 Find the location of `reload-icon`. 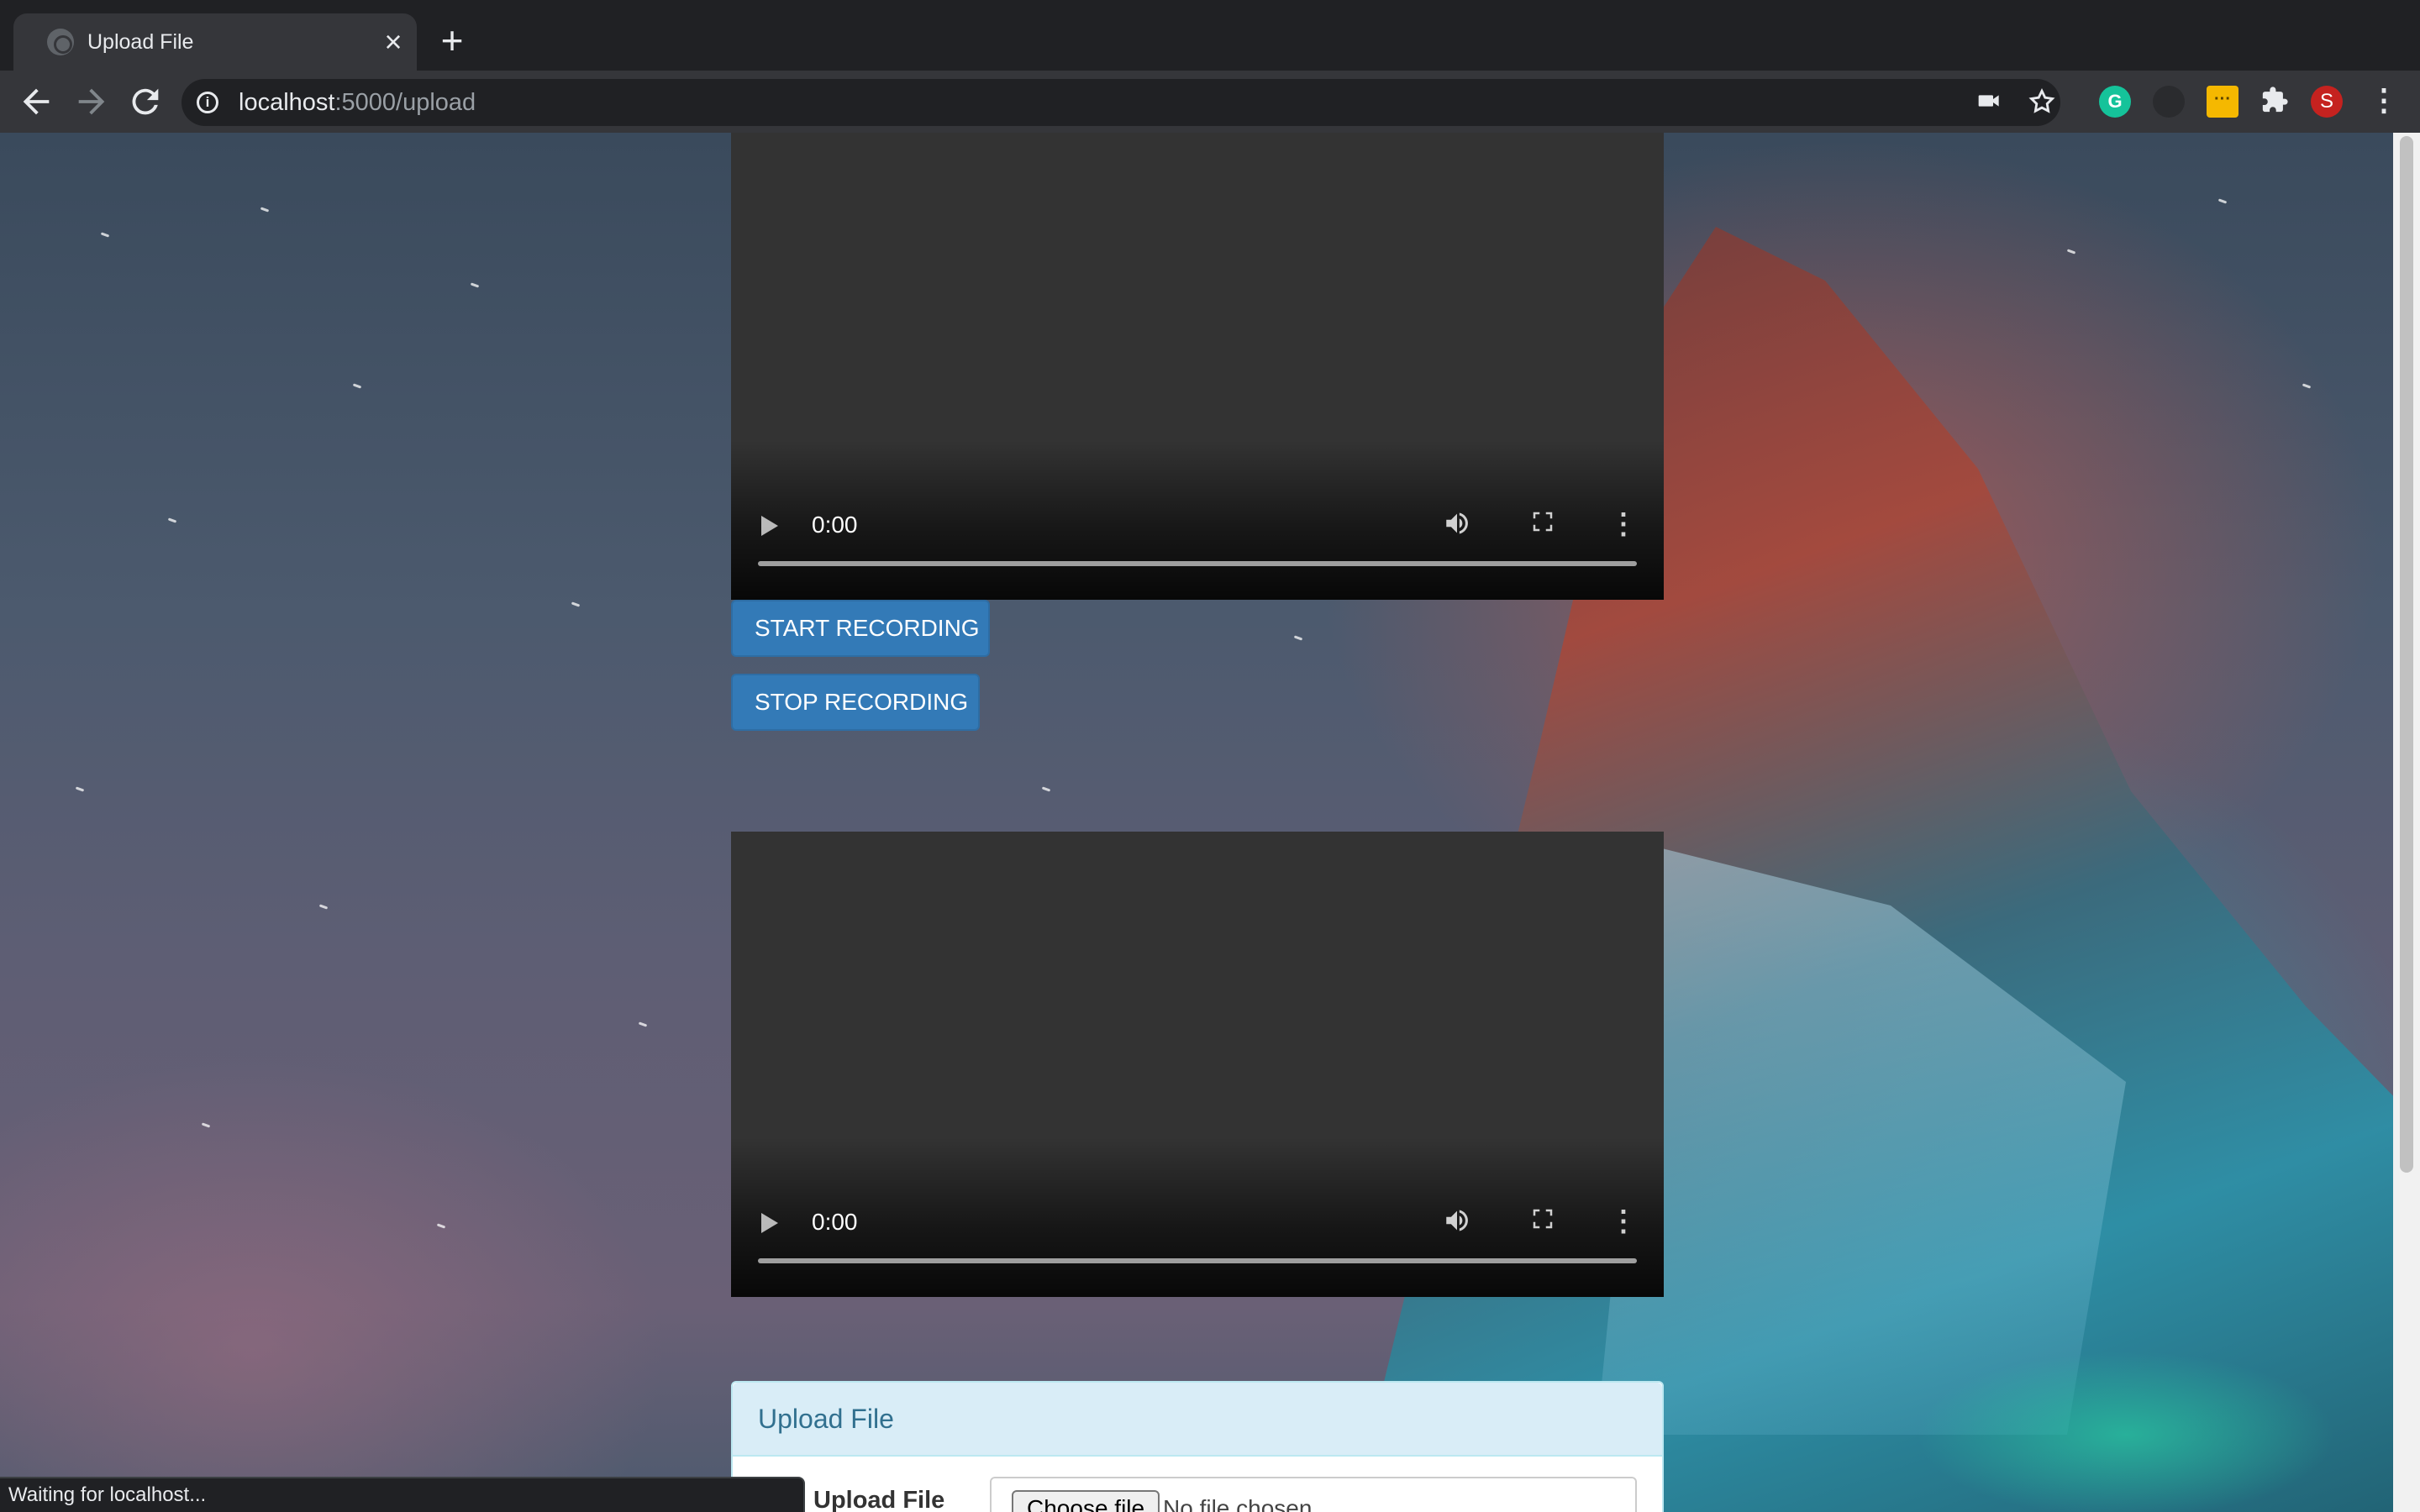

reload-icon is located at coordinates (146, 101).